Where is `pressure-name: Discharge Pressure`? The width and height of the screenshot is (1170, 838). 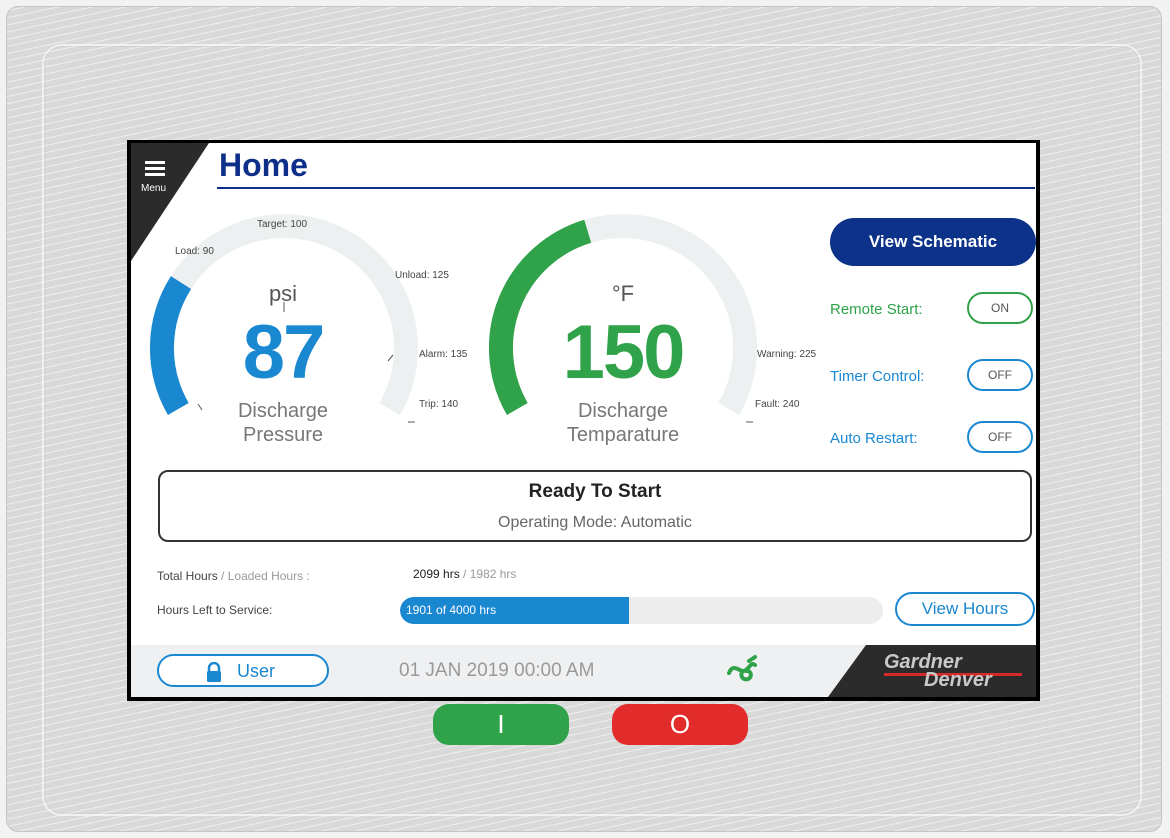 pressure-name: Discharge Pressure is located at coordinates (283, 423).